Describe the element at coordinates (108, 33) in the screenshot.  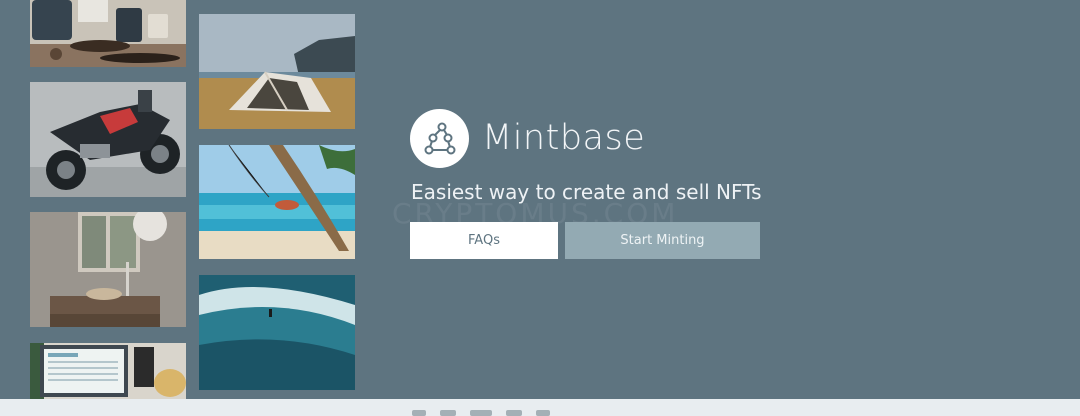
I see `photo-coffee-brewing` at that location.